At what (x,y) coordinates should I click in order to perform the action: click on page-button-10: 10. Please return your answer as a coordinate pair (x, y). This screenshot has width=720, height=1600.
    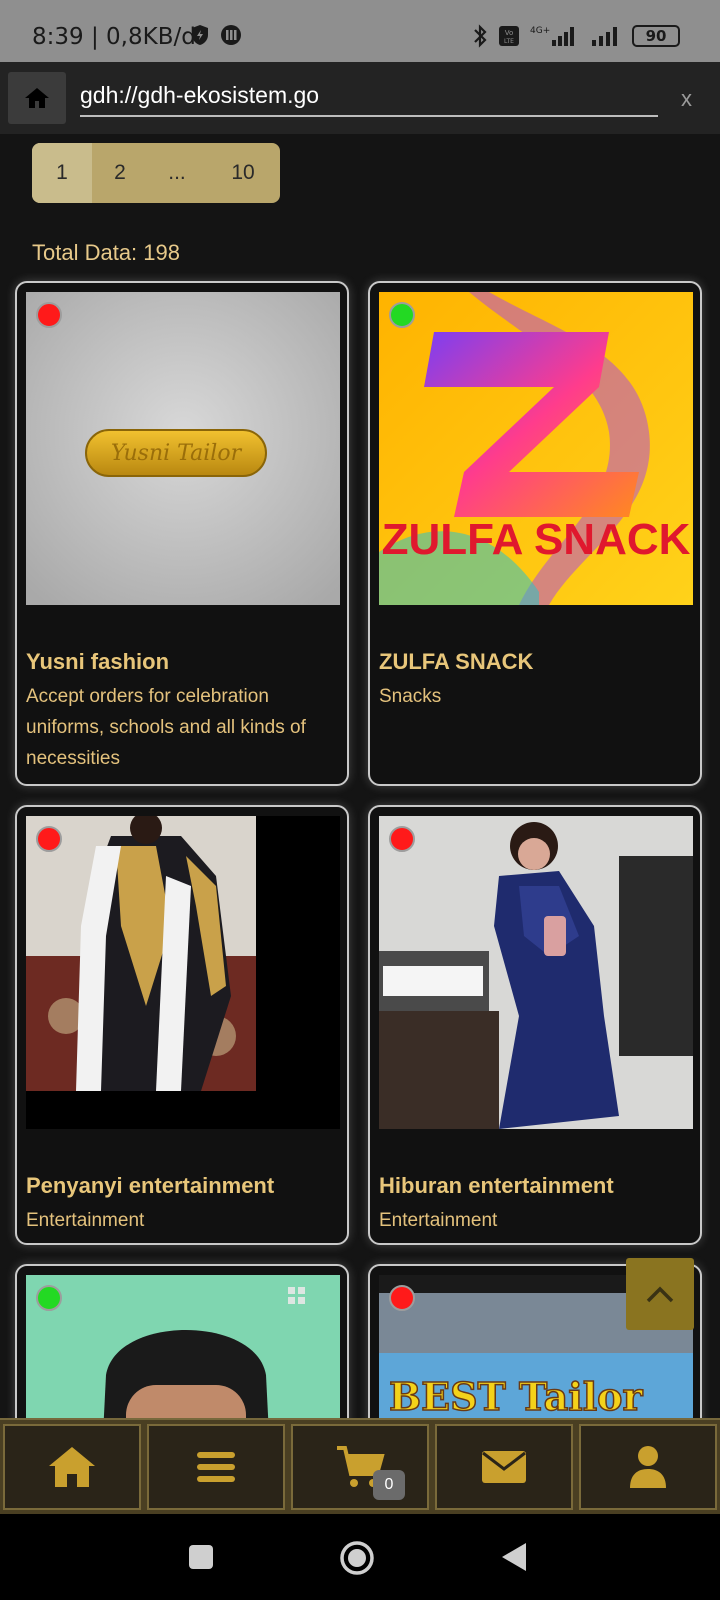
    Looking at the image, I should click on (243, 173).